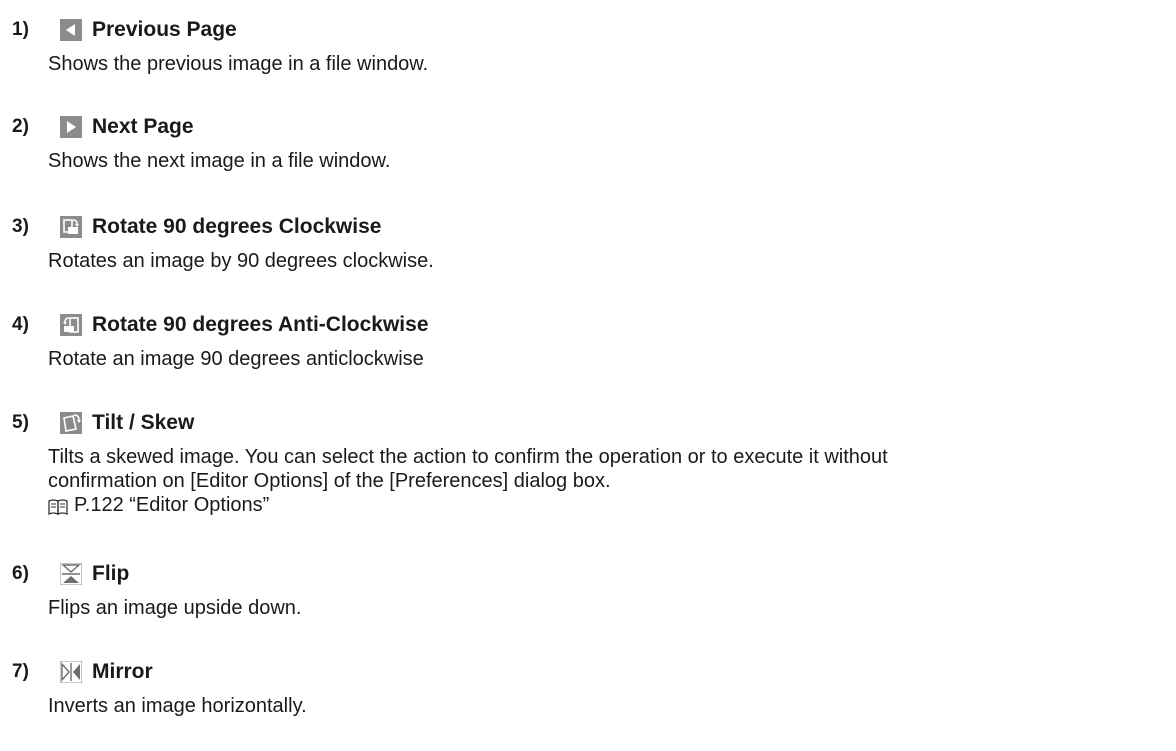 This screenshot has width=1176, height=751. What do you see at coordinates (219, 161) in the screenshot?
I see `item-description: Shows the next image in a file window.` at bounding box center [219, 161].